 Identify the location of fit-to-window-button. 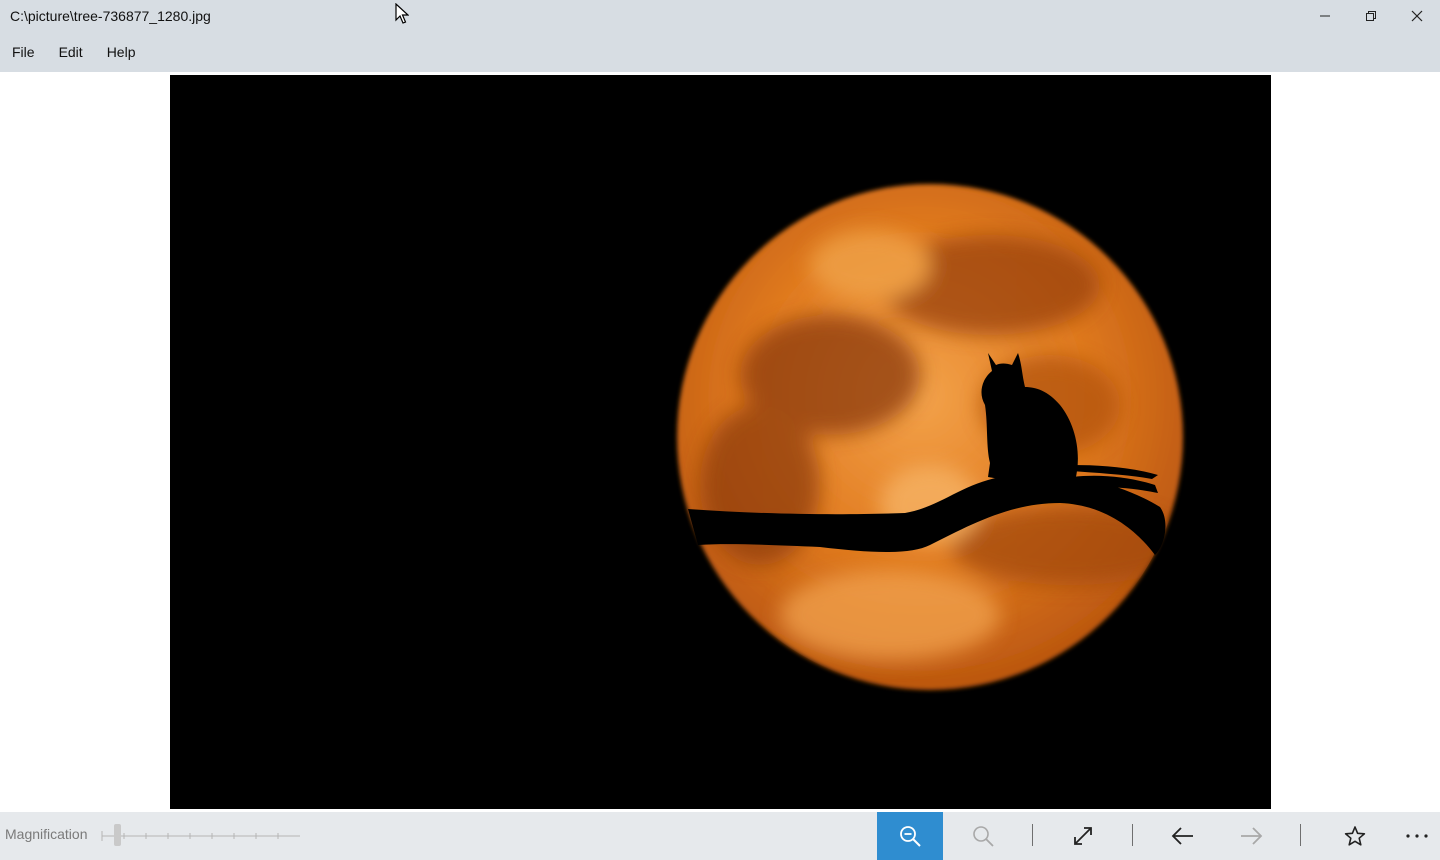
(1083, 836).